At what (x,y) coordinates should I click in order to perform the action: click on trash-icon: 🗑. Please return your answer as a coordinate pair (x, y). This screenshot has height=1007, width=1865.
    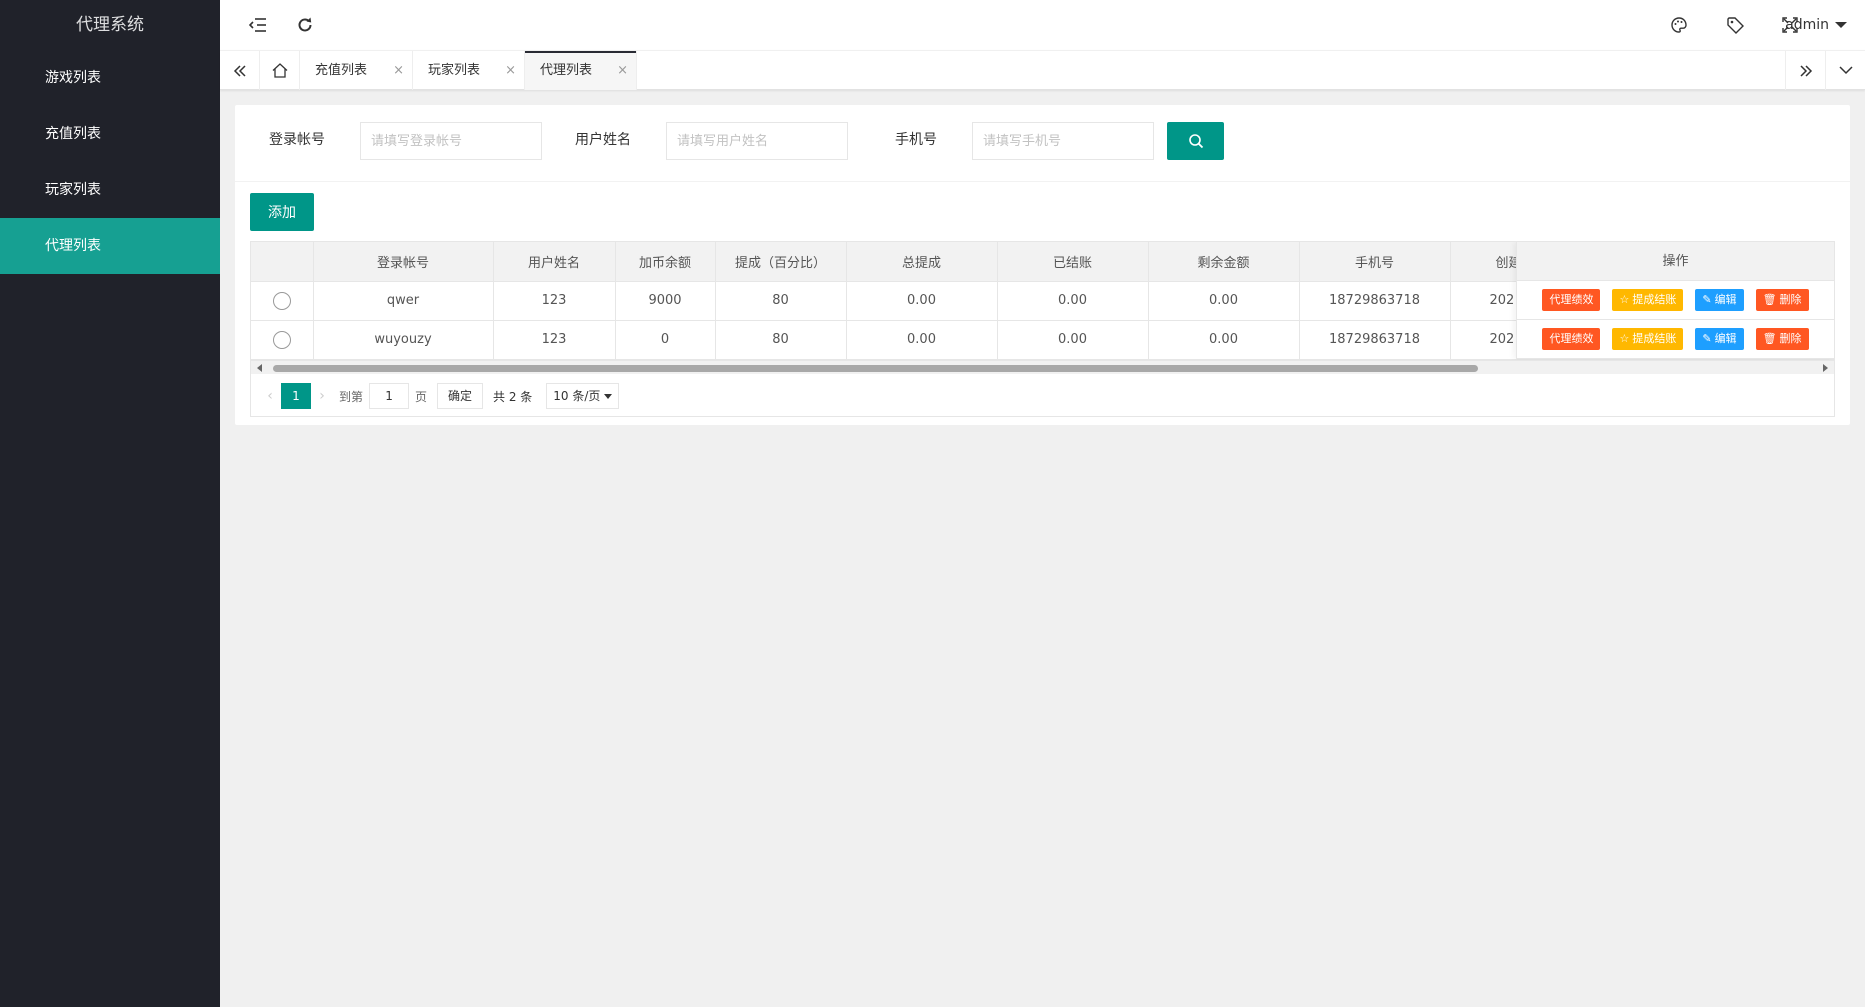
    Looking at the image, I should click on (1769, 299).